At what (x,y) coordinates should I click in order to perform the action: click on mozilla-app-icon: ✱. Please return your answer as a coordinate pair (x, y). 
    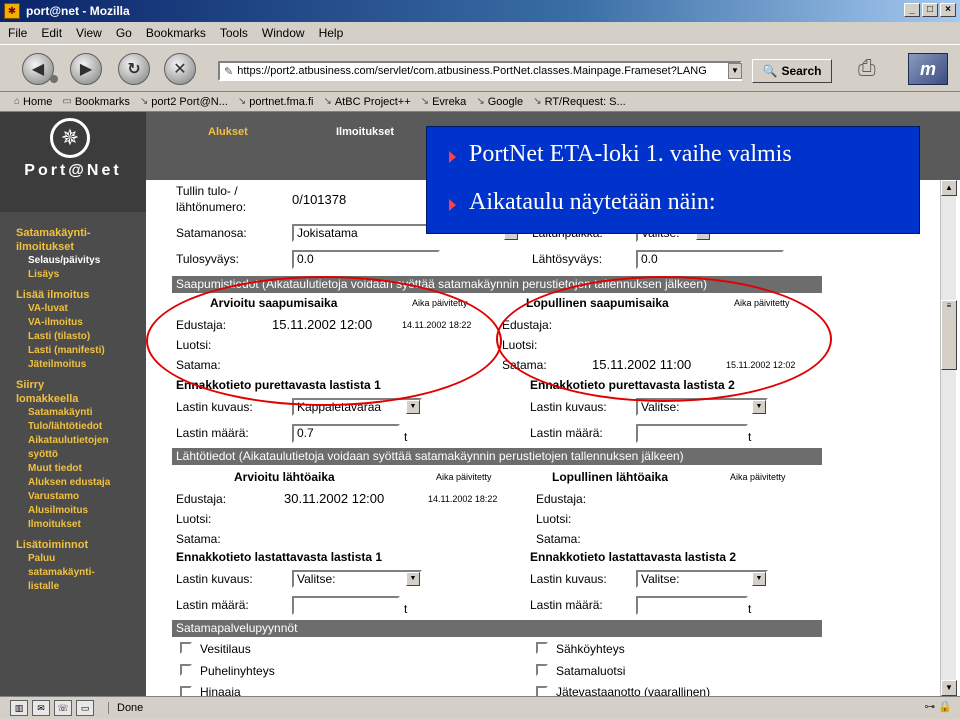
    Looking at the image, I should click on (12, 11).